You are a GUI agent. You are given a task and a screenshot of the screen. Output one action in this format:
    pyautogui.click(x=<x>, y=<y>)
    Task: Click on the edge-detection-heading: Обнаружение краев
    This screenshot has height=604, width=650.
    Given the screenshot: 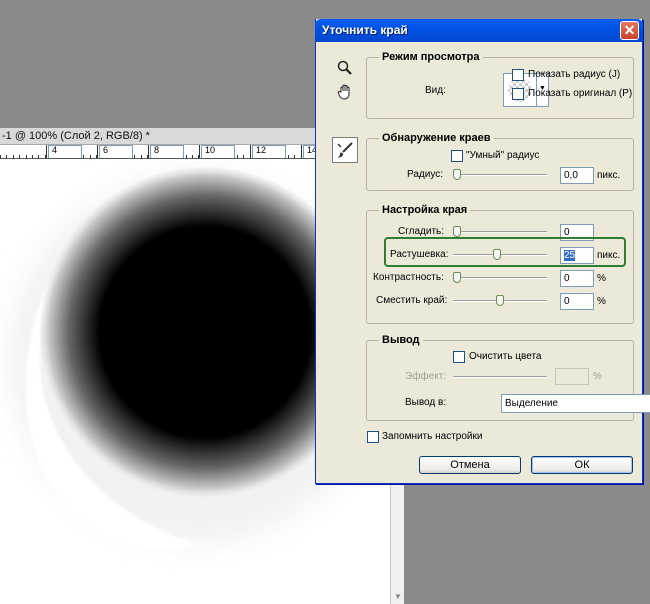 What is the action you would take?
    pyautogui.click(x=436, y=138)
    